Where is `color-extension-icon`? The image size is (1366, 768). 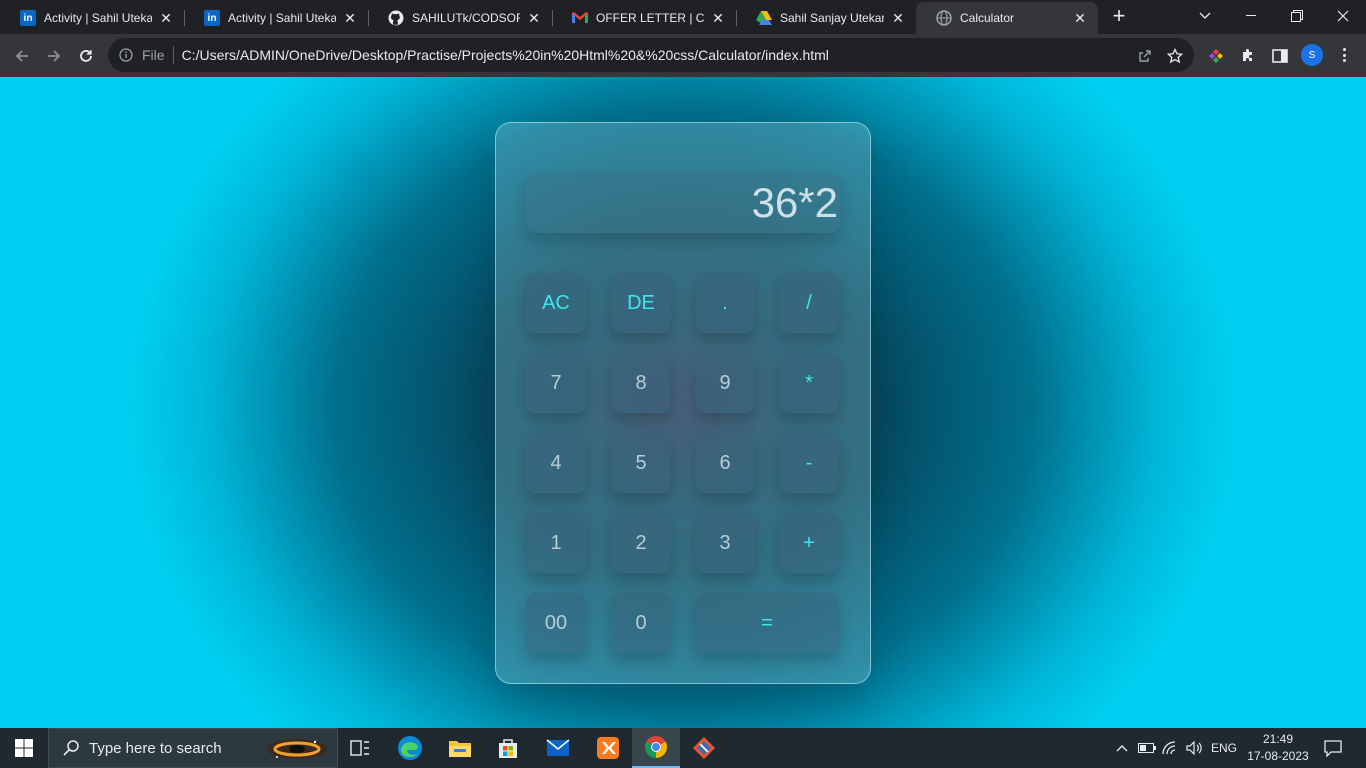 color-extension-icon is located at coordinates (1216, 56).